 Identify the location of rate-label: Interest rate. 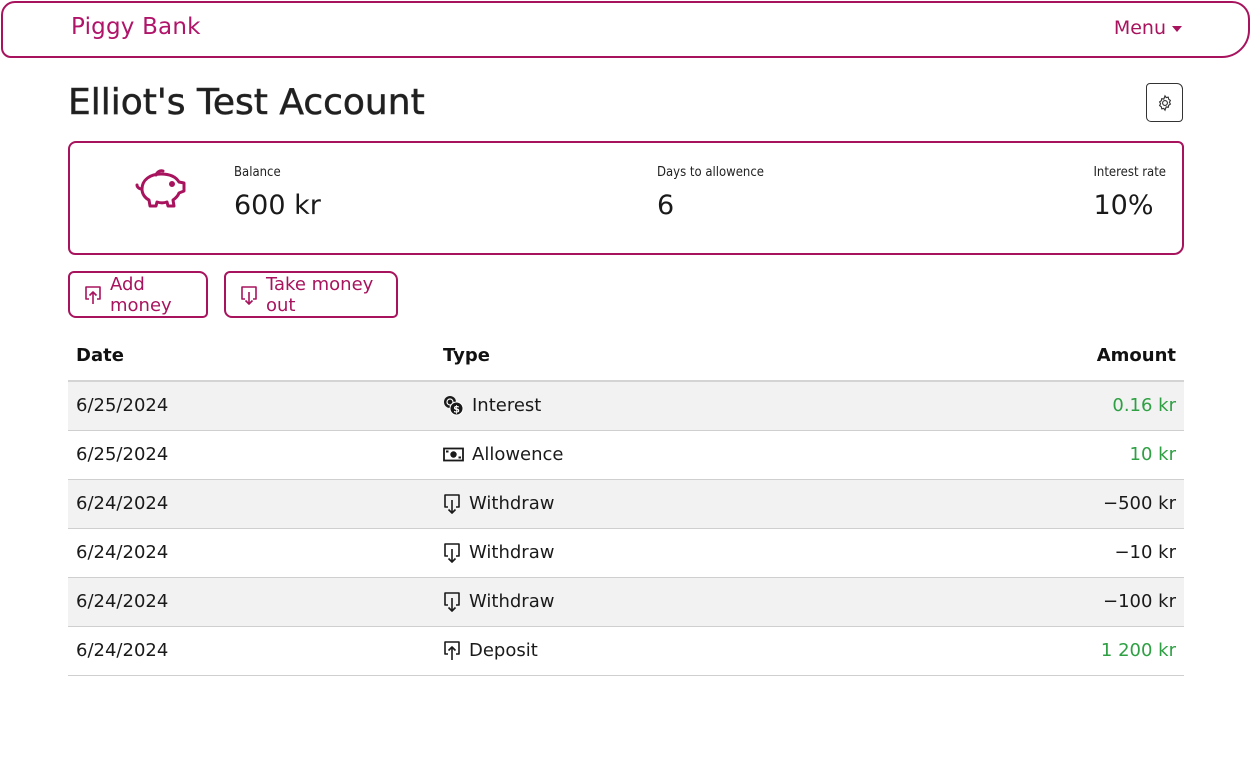
(1129, 172).